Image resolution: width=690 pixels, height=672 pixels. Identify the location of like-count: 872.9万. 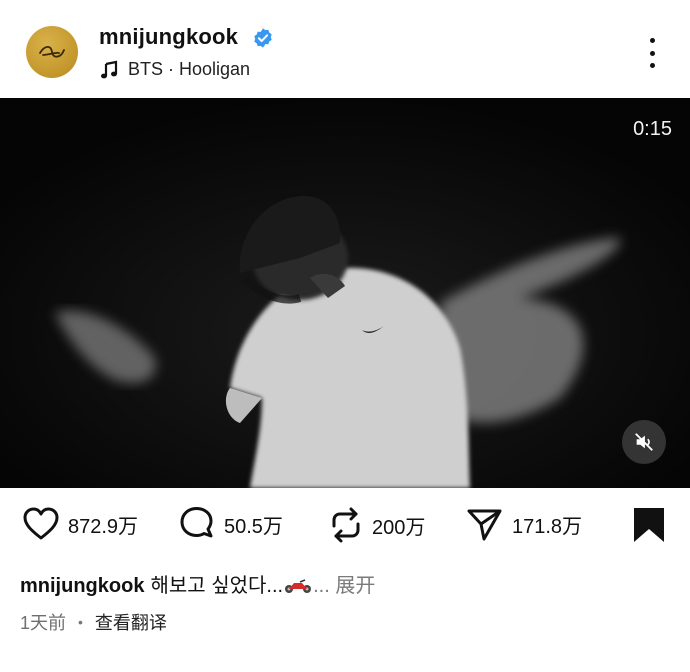
(103, 526).